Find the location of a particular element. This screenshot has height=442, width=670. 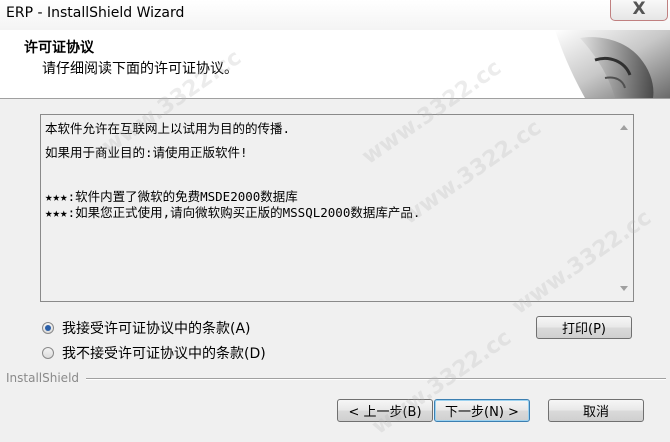

installshield-brand-label: InstallShield is located at coordinates (43, 378).